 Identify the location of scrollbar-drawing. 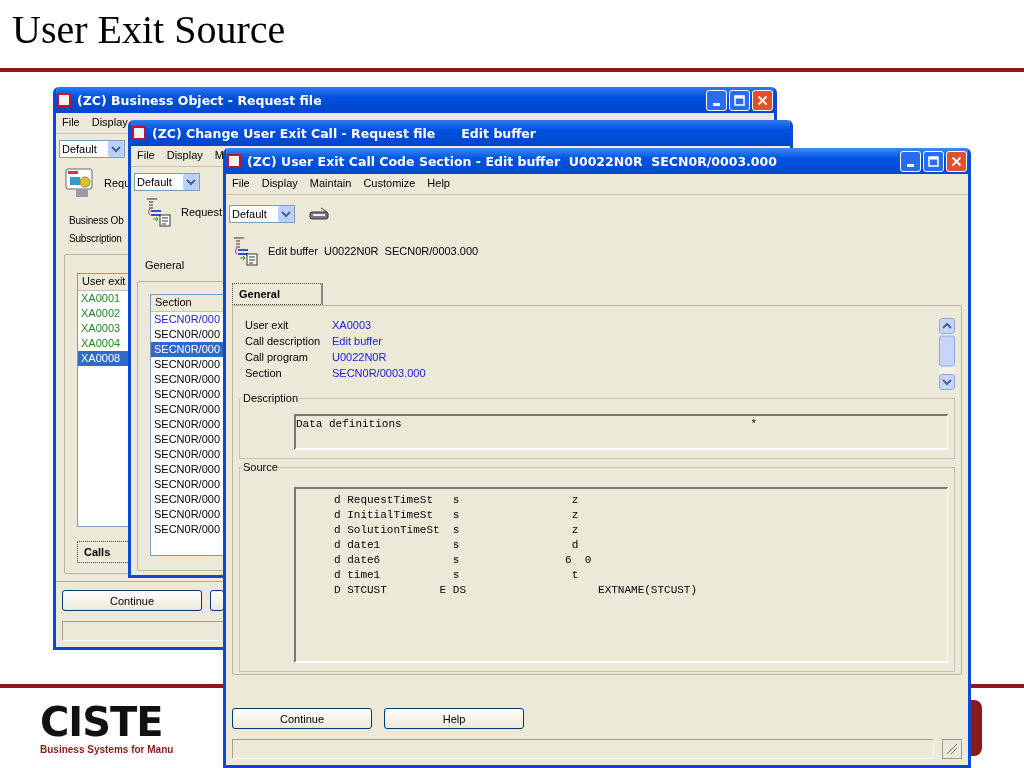
(947, 354).